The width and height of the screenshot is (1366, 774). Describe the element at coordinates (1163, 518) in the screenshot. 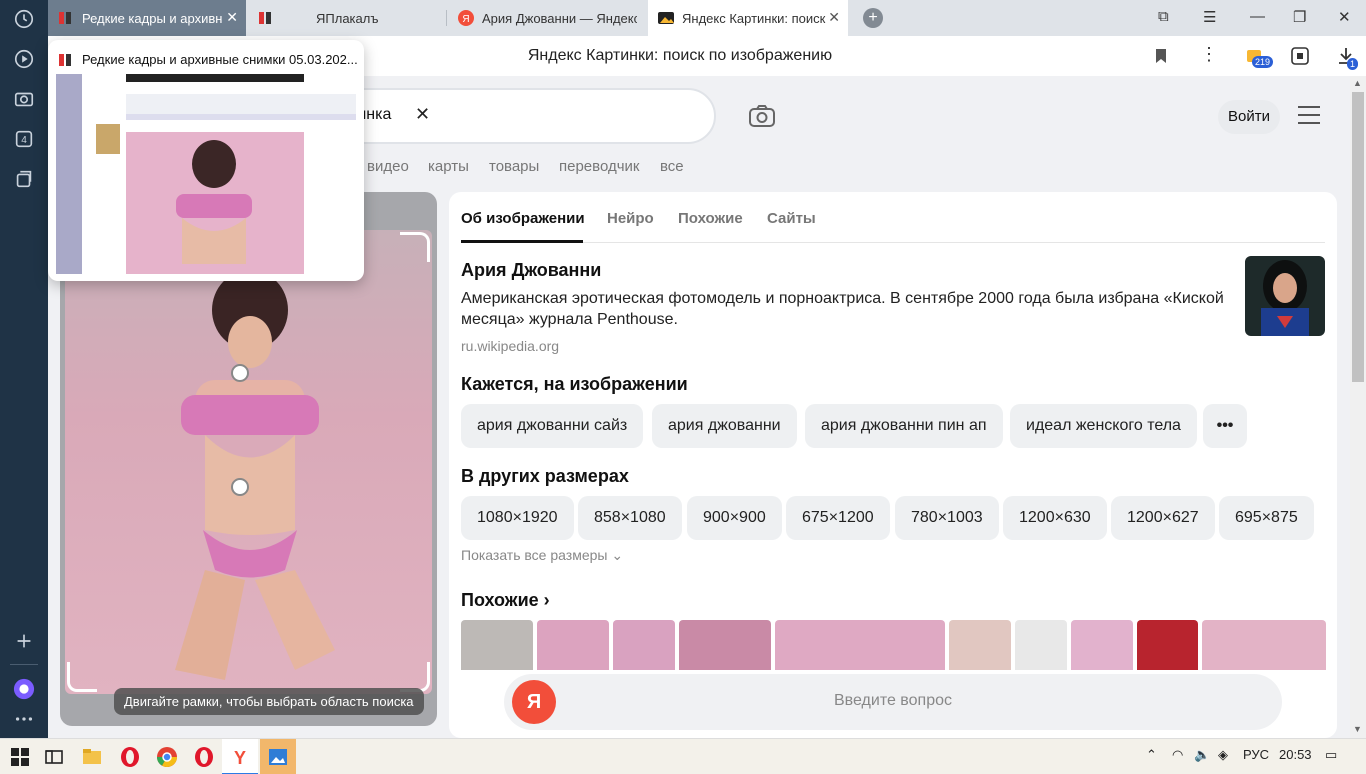

I see `size-chip: 1200×627` at that location.